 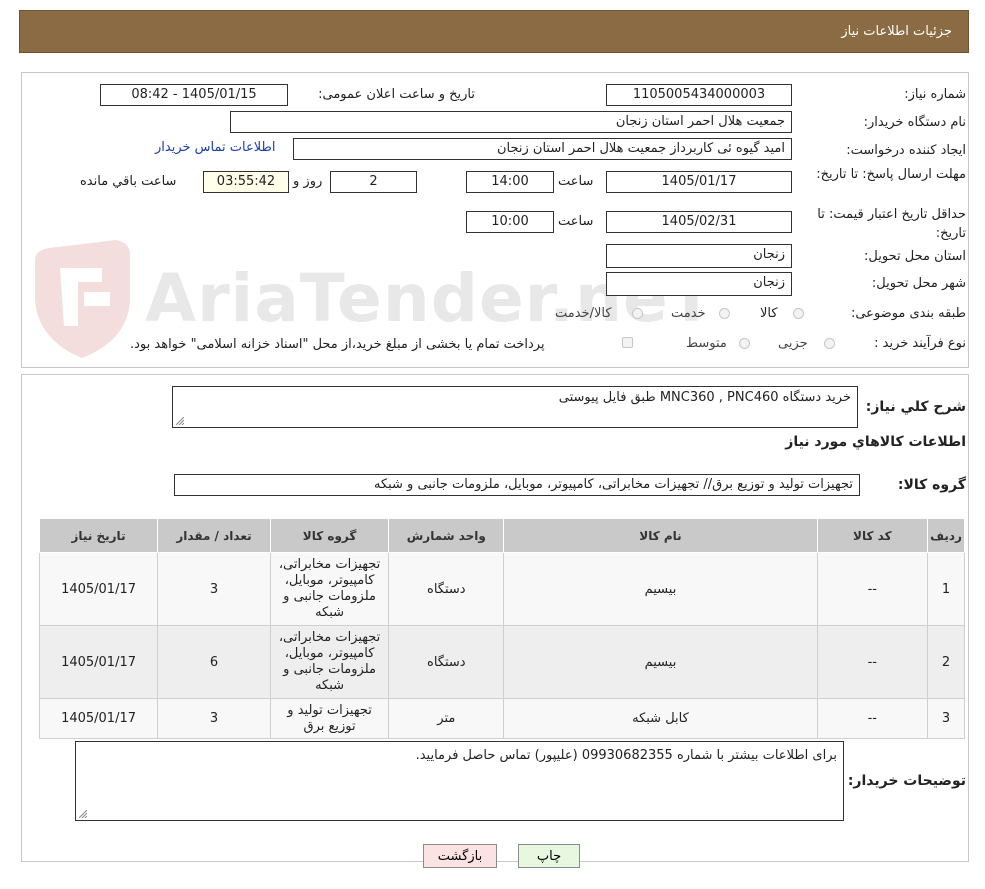 What do you see at coordinates (510, 182) in the screenshot?
I see `deadline-time-field: 14:00` at bounding box center [510, 182].